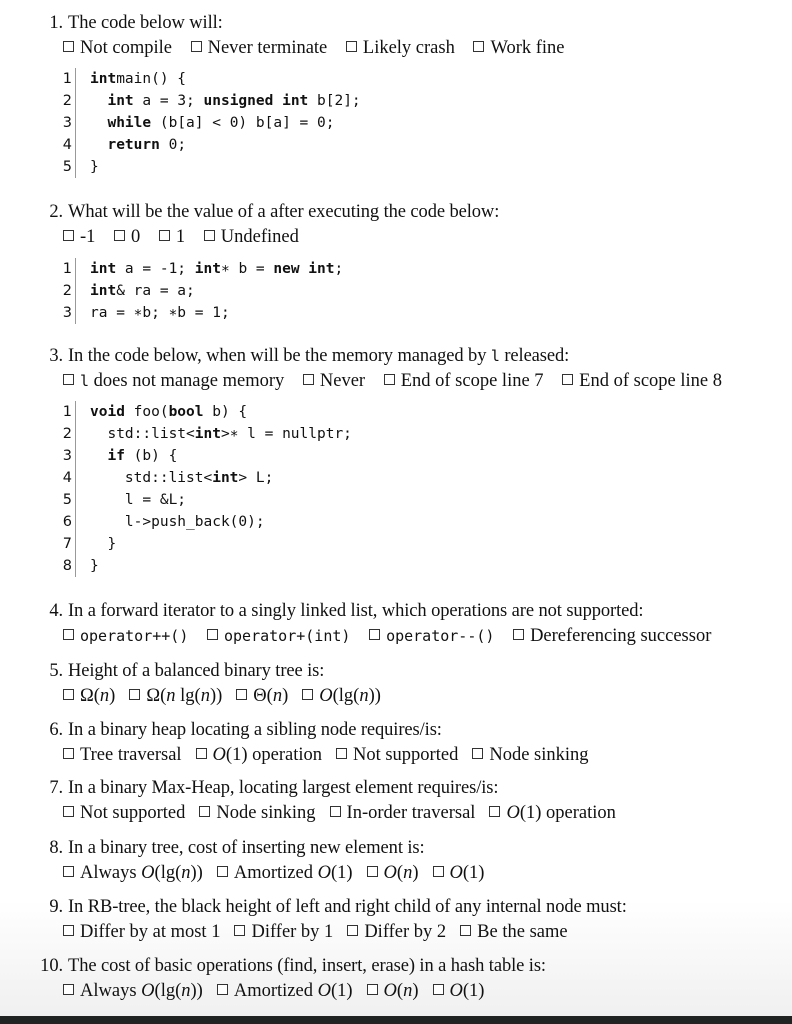 The height and width of the screenshot is (1024, 792). Describe the element at coordinates (401, 873) in the screenshot. I see `option-label: O(n)` at that location.